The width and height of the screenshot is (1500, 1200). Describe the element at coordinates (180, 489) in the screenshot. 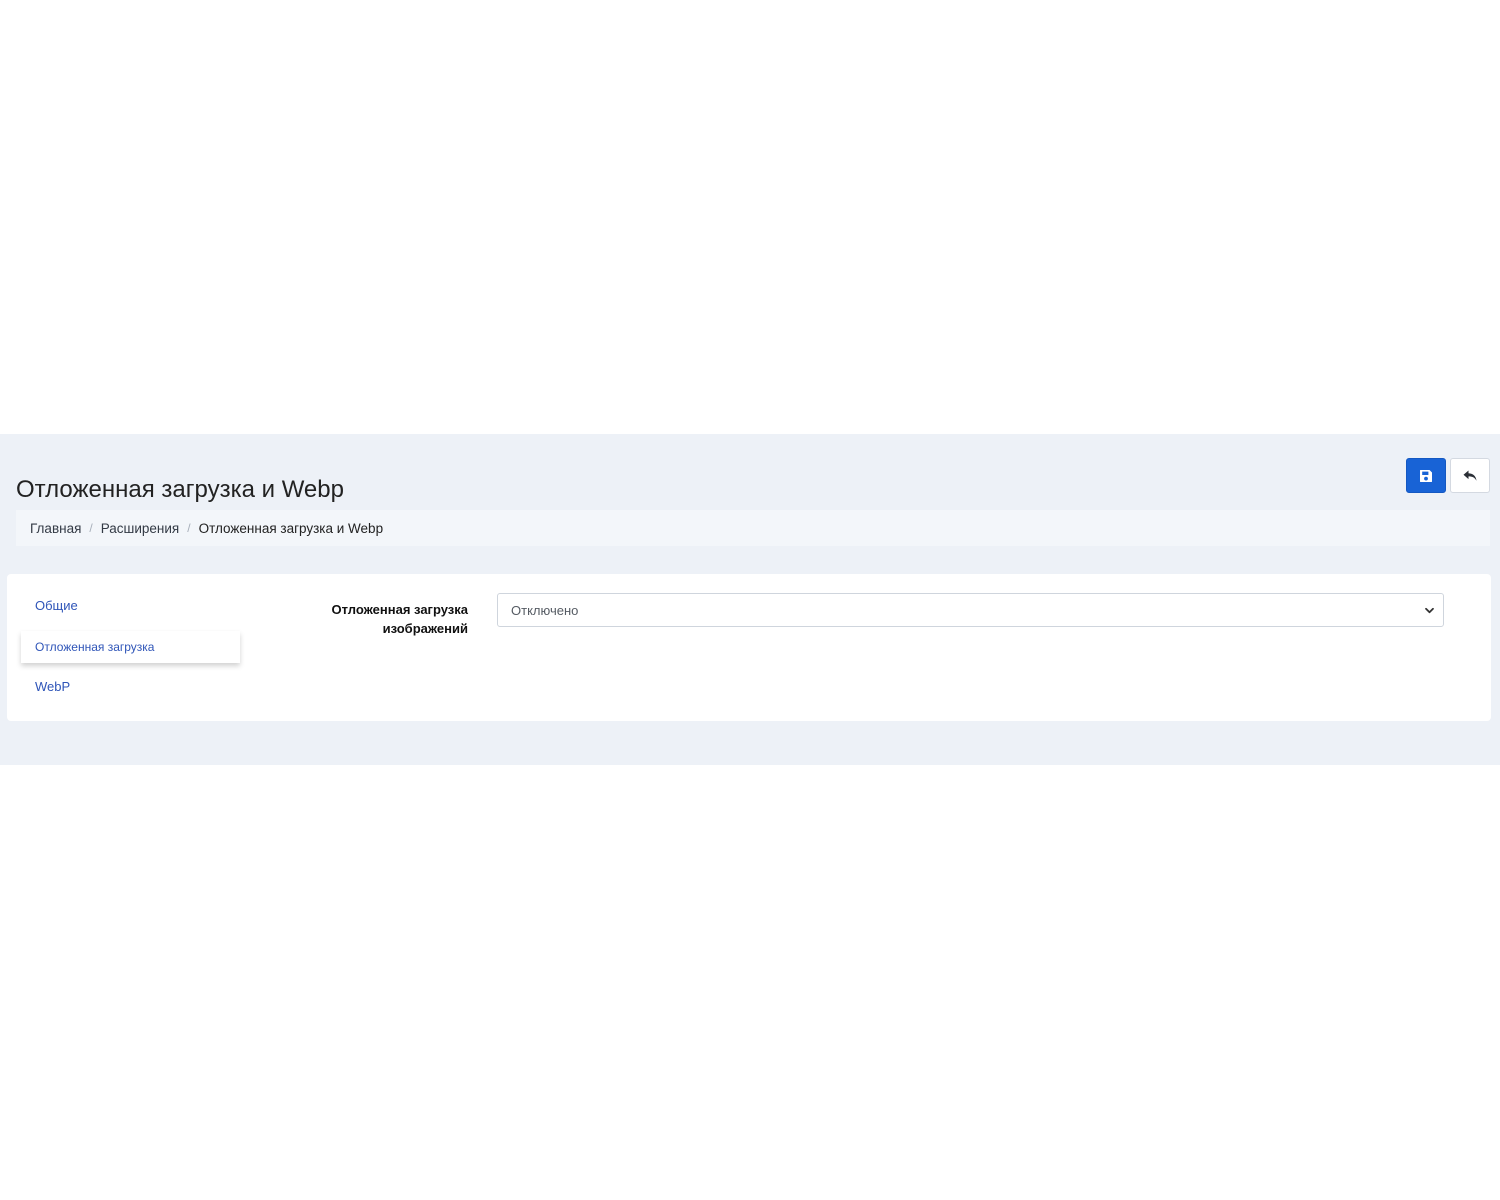

I see `page-title: Отложенная загрузка и Webp` at that location.